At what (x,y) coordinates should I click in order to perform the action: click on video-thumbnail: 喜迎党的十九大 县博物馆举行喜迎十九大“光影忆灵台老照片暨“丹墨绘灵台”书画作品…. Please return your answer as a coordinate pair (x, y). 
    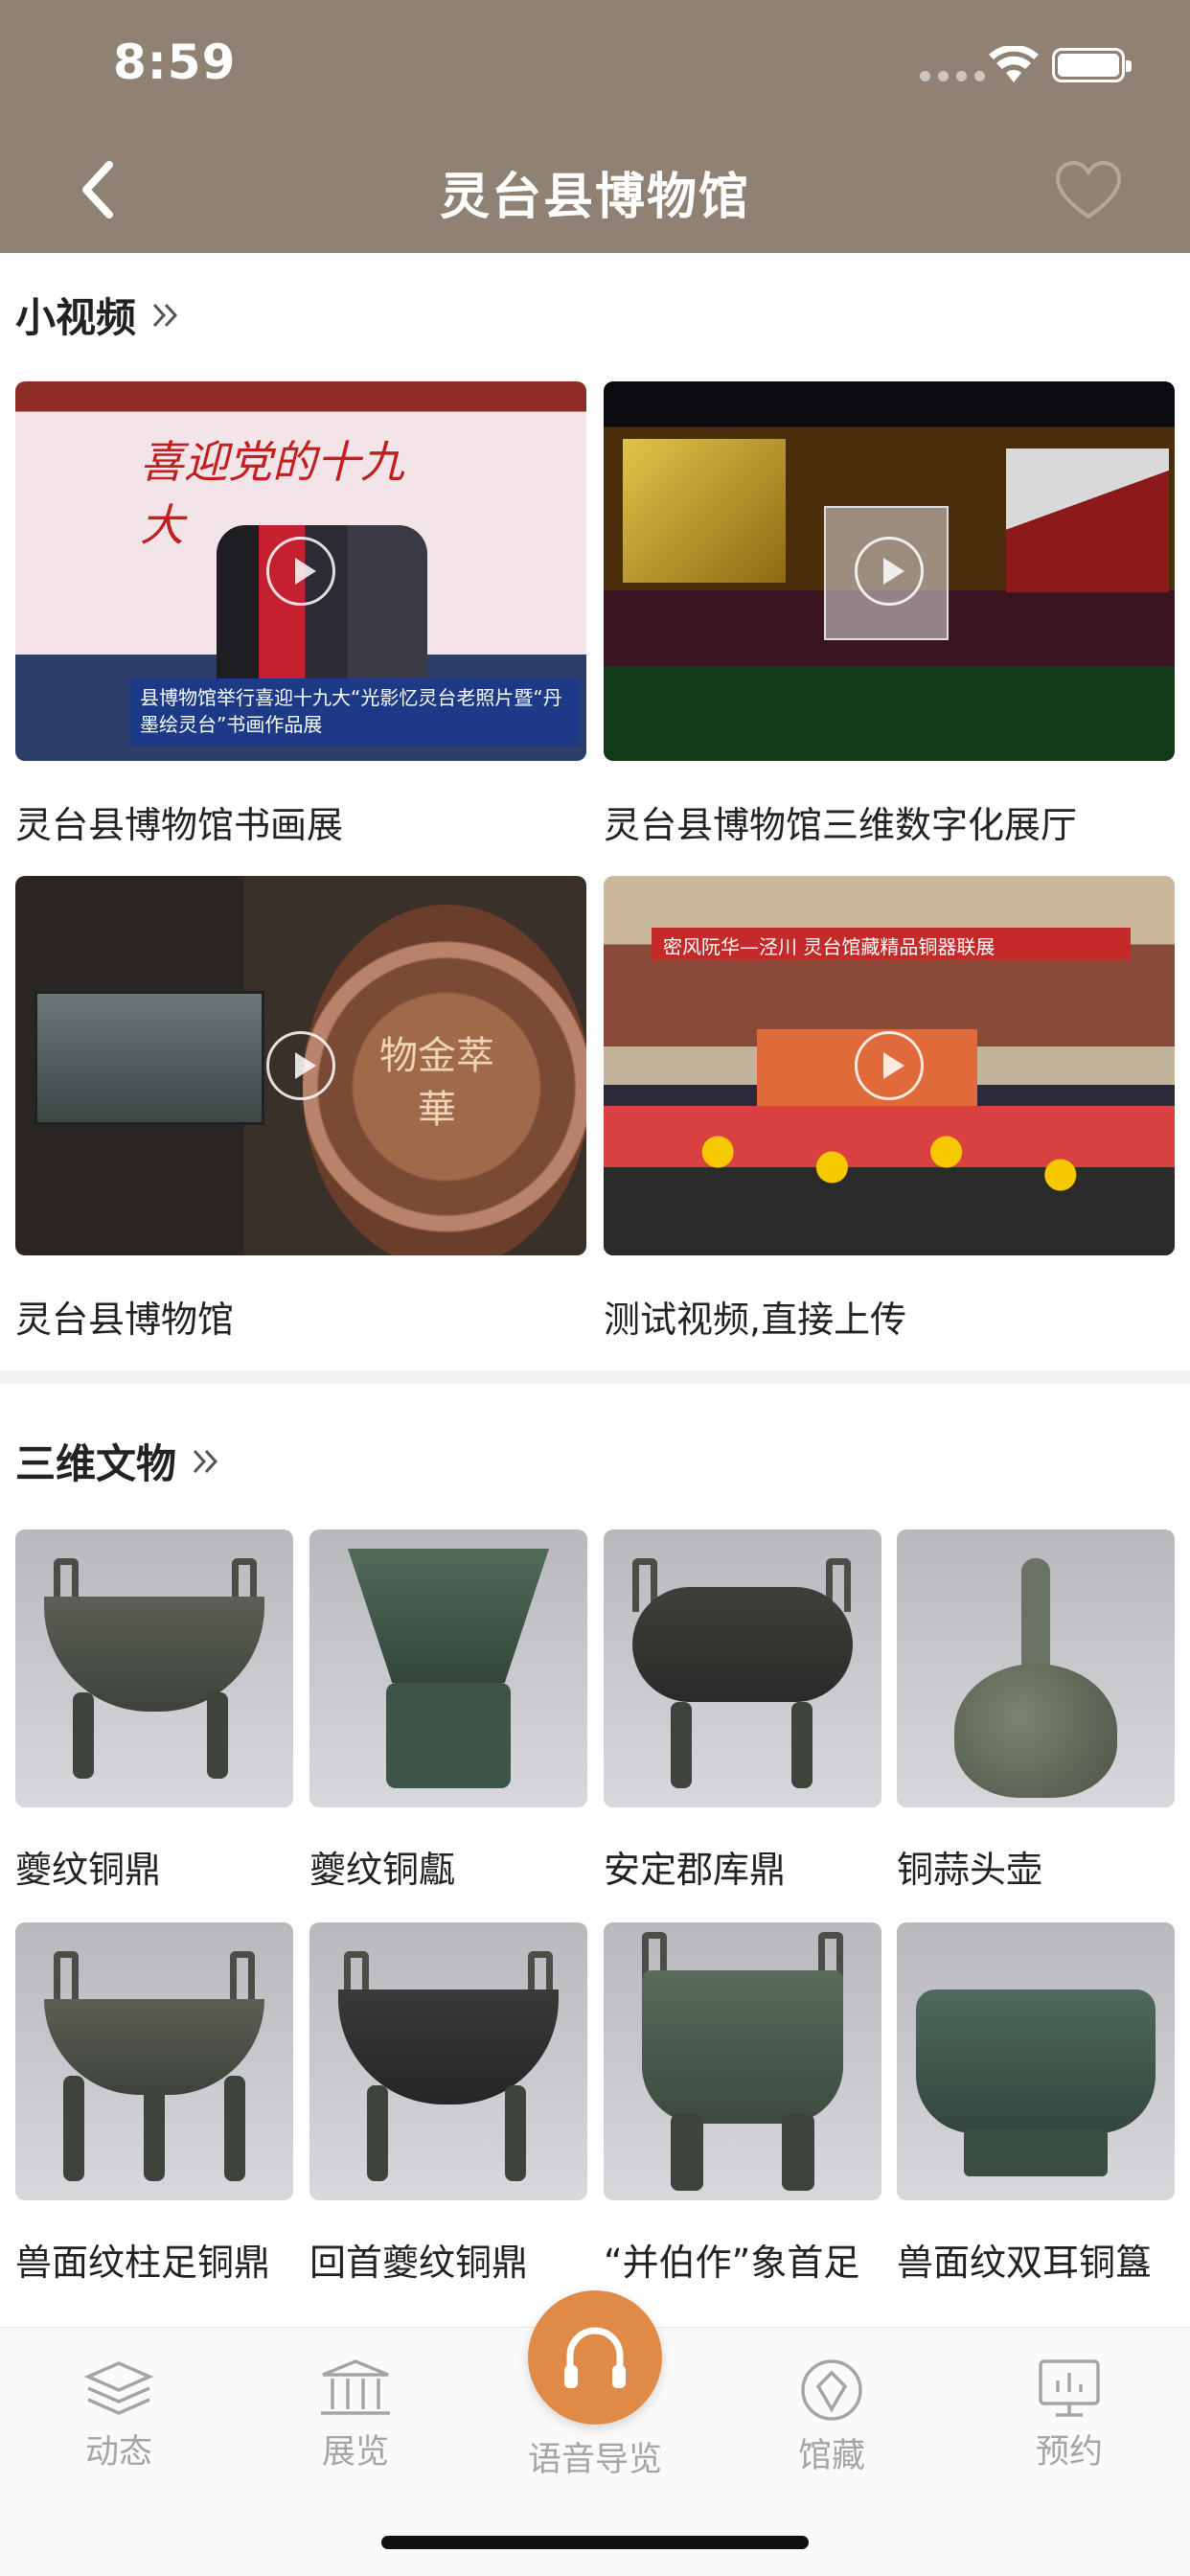
    Looking at the image, I should click on (301, 571).